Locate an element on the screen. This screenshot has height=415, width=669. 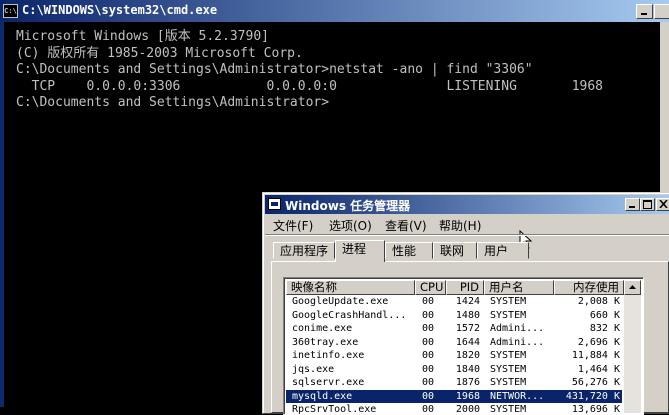
close-icon is located at coordinates (663, 204).